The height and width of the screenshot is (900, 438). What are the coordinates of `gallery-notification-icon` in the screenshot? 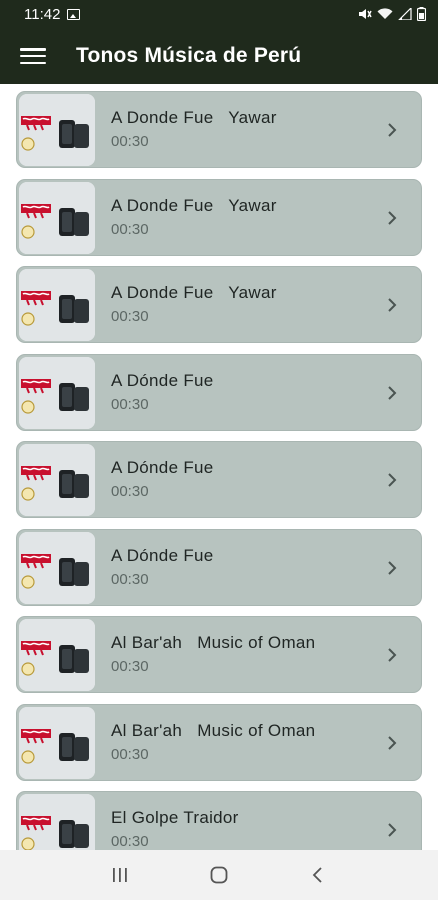 It's located at (74, 14).